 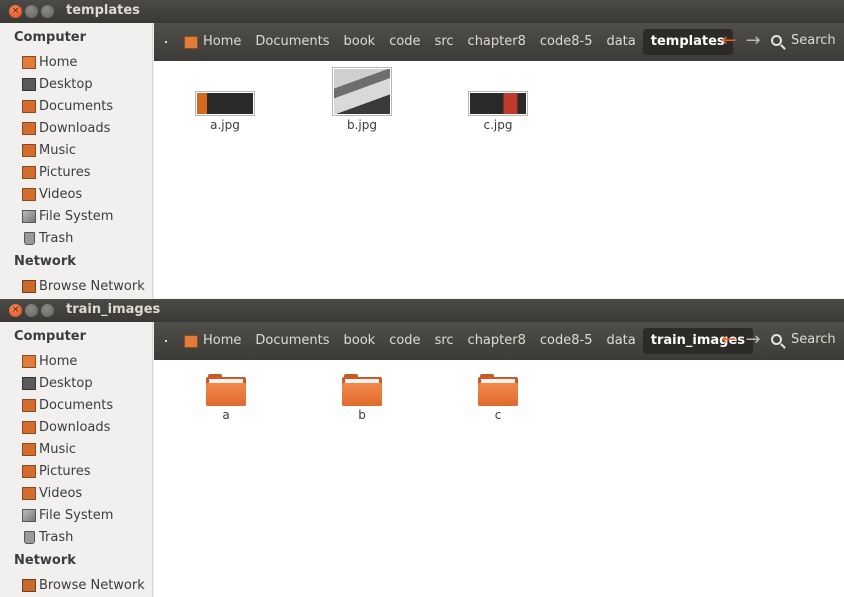 I want to click on title-bar: × templates, so click(x=422, y=11).